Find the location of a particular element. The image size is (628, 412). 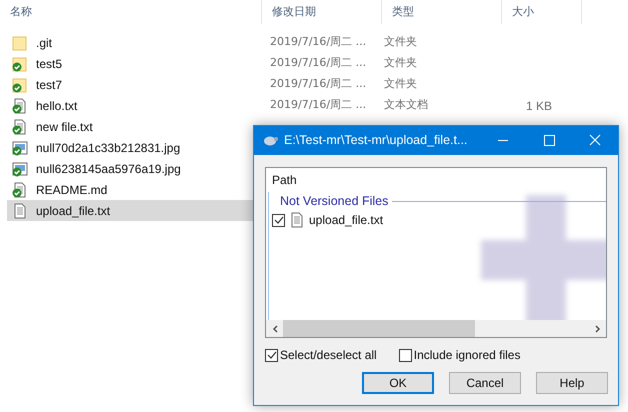

column-header: 大小 is located at coordinates (542, 12).